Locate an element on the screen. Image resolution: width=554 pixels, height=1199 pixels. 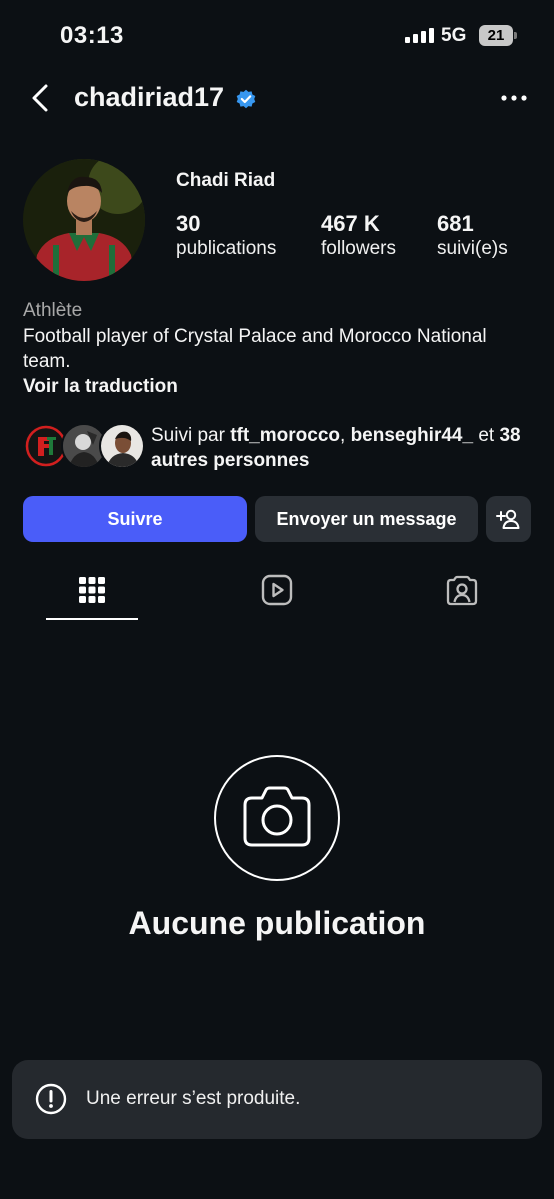
suggested-users-button is located at coordinates (508, 519).